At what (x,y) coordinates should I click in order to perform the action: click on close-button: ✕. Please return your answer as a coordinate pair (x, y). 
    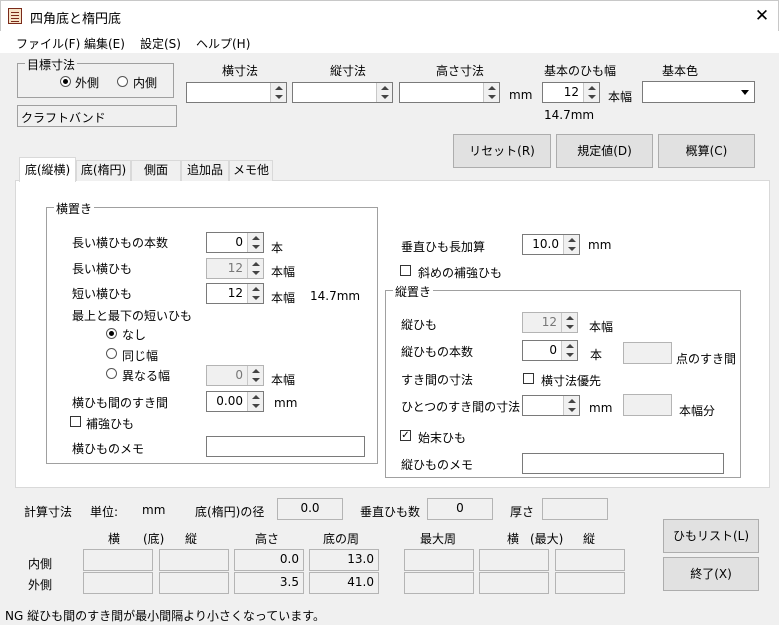
    Looking at the image, I should click on (762, 16).